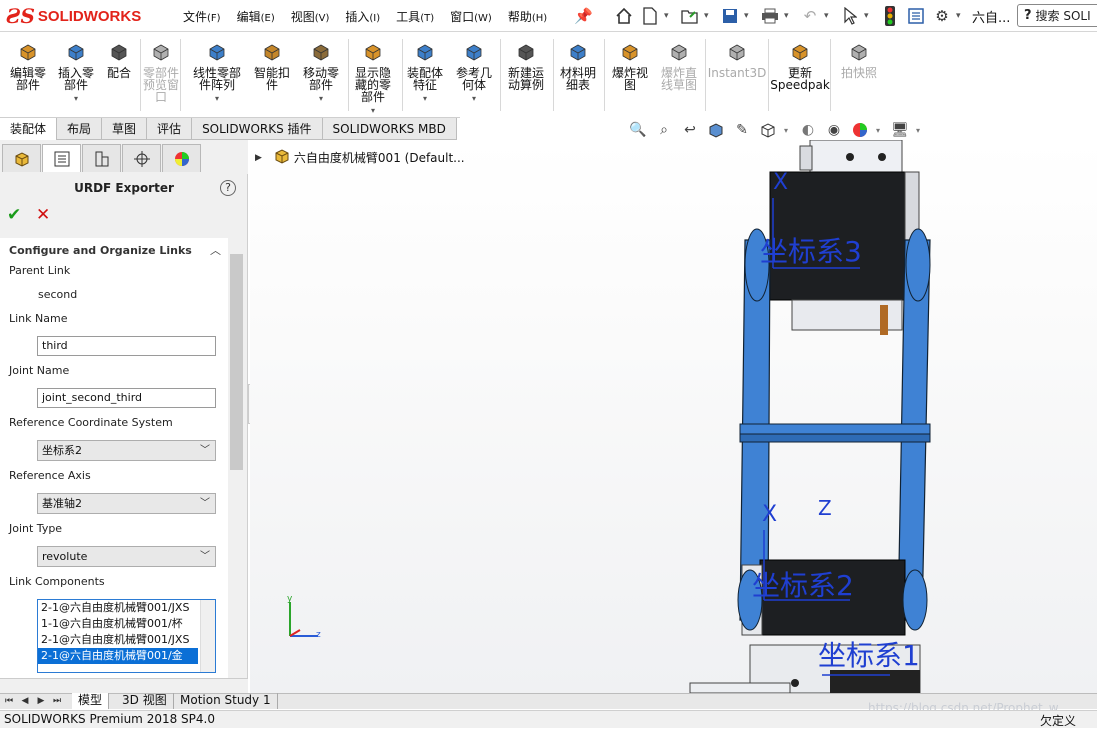  I want to click on view-orientation-dropdown-icon: ▾, so click(788, 130).